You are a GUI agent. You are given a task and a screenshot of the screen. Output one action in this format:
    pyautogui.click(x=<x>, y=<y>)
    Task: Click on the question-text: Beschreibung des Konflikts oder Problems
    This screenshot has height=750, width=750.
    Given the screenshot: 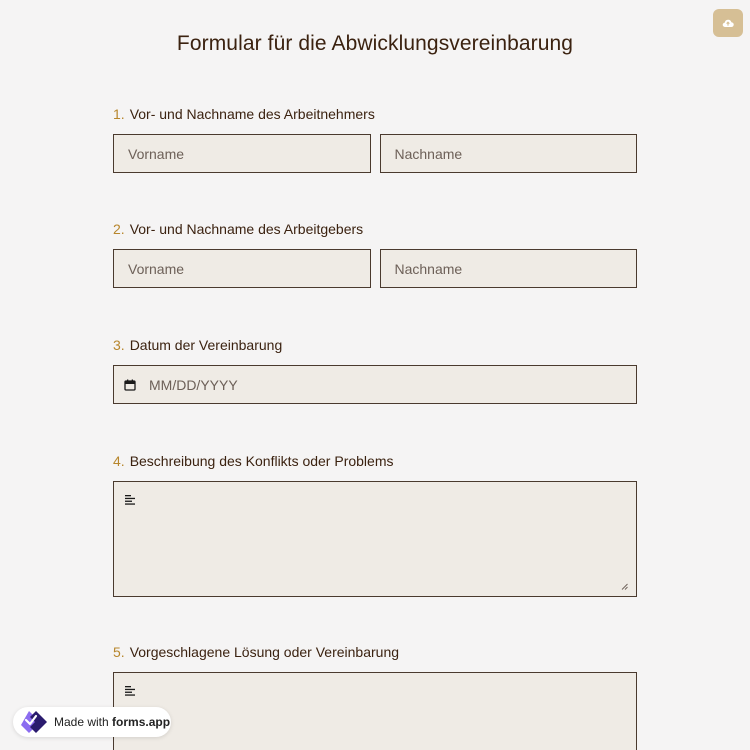 What is the action you would take?
    pyautogui.click(x=261, y=461)
    